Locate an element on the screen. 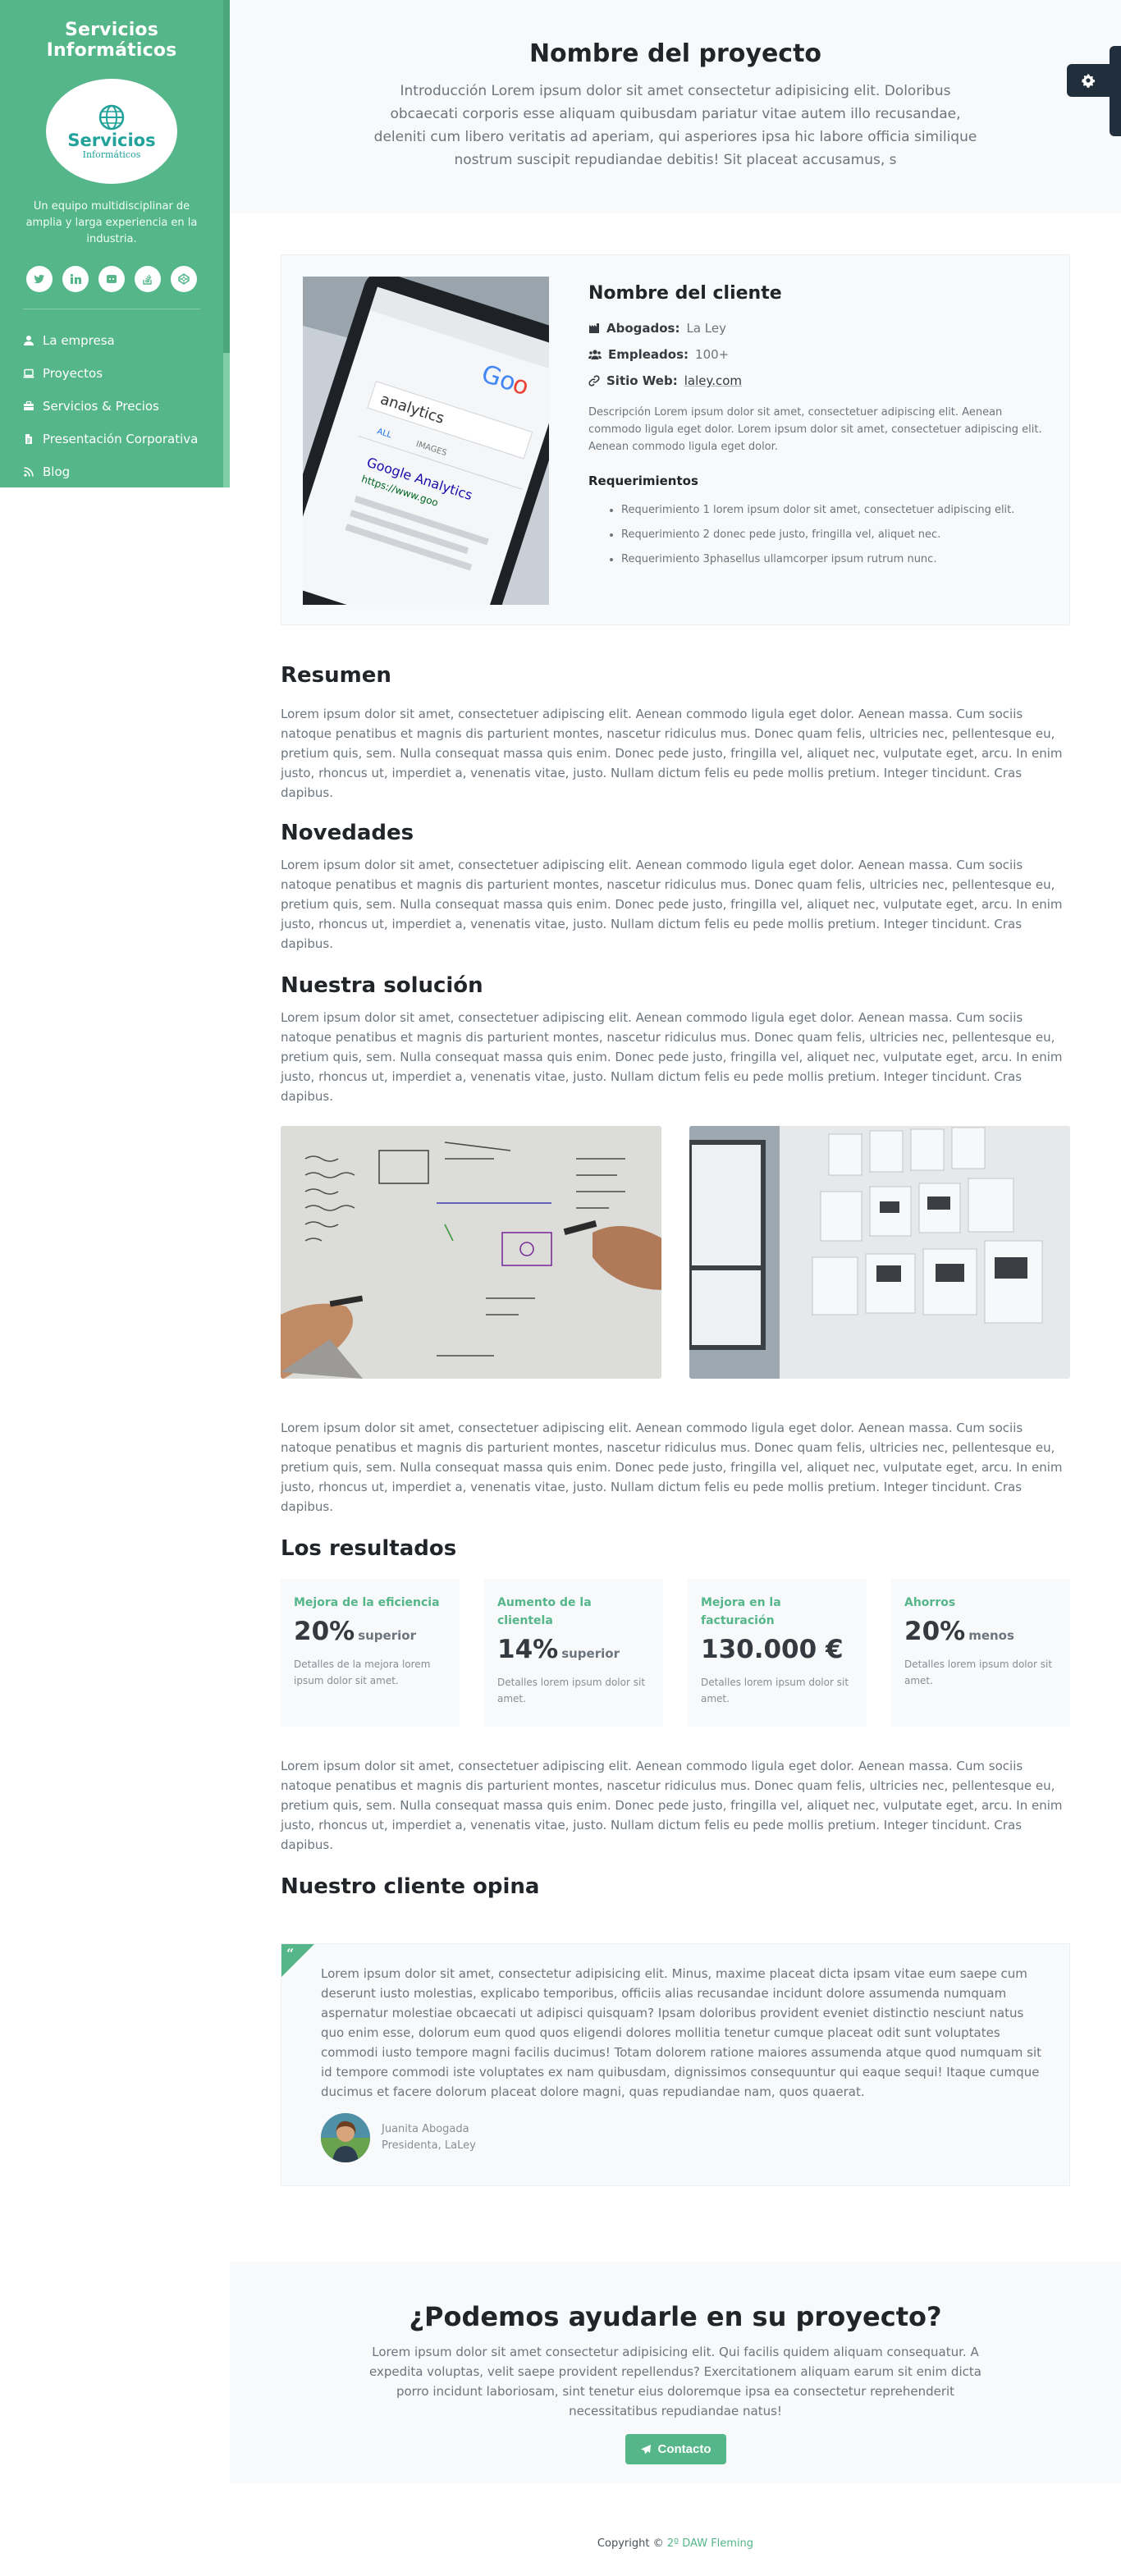 This screenshot has width=1121, height=2576. stat-value: 130.000 € is located at coordinates (772, 1649).